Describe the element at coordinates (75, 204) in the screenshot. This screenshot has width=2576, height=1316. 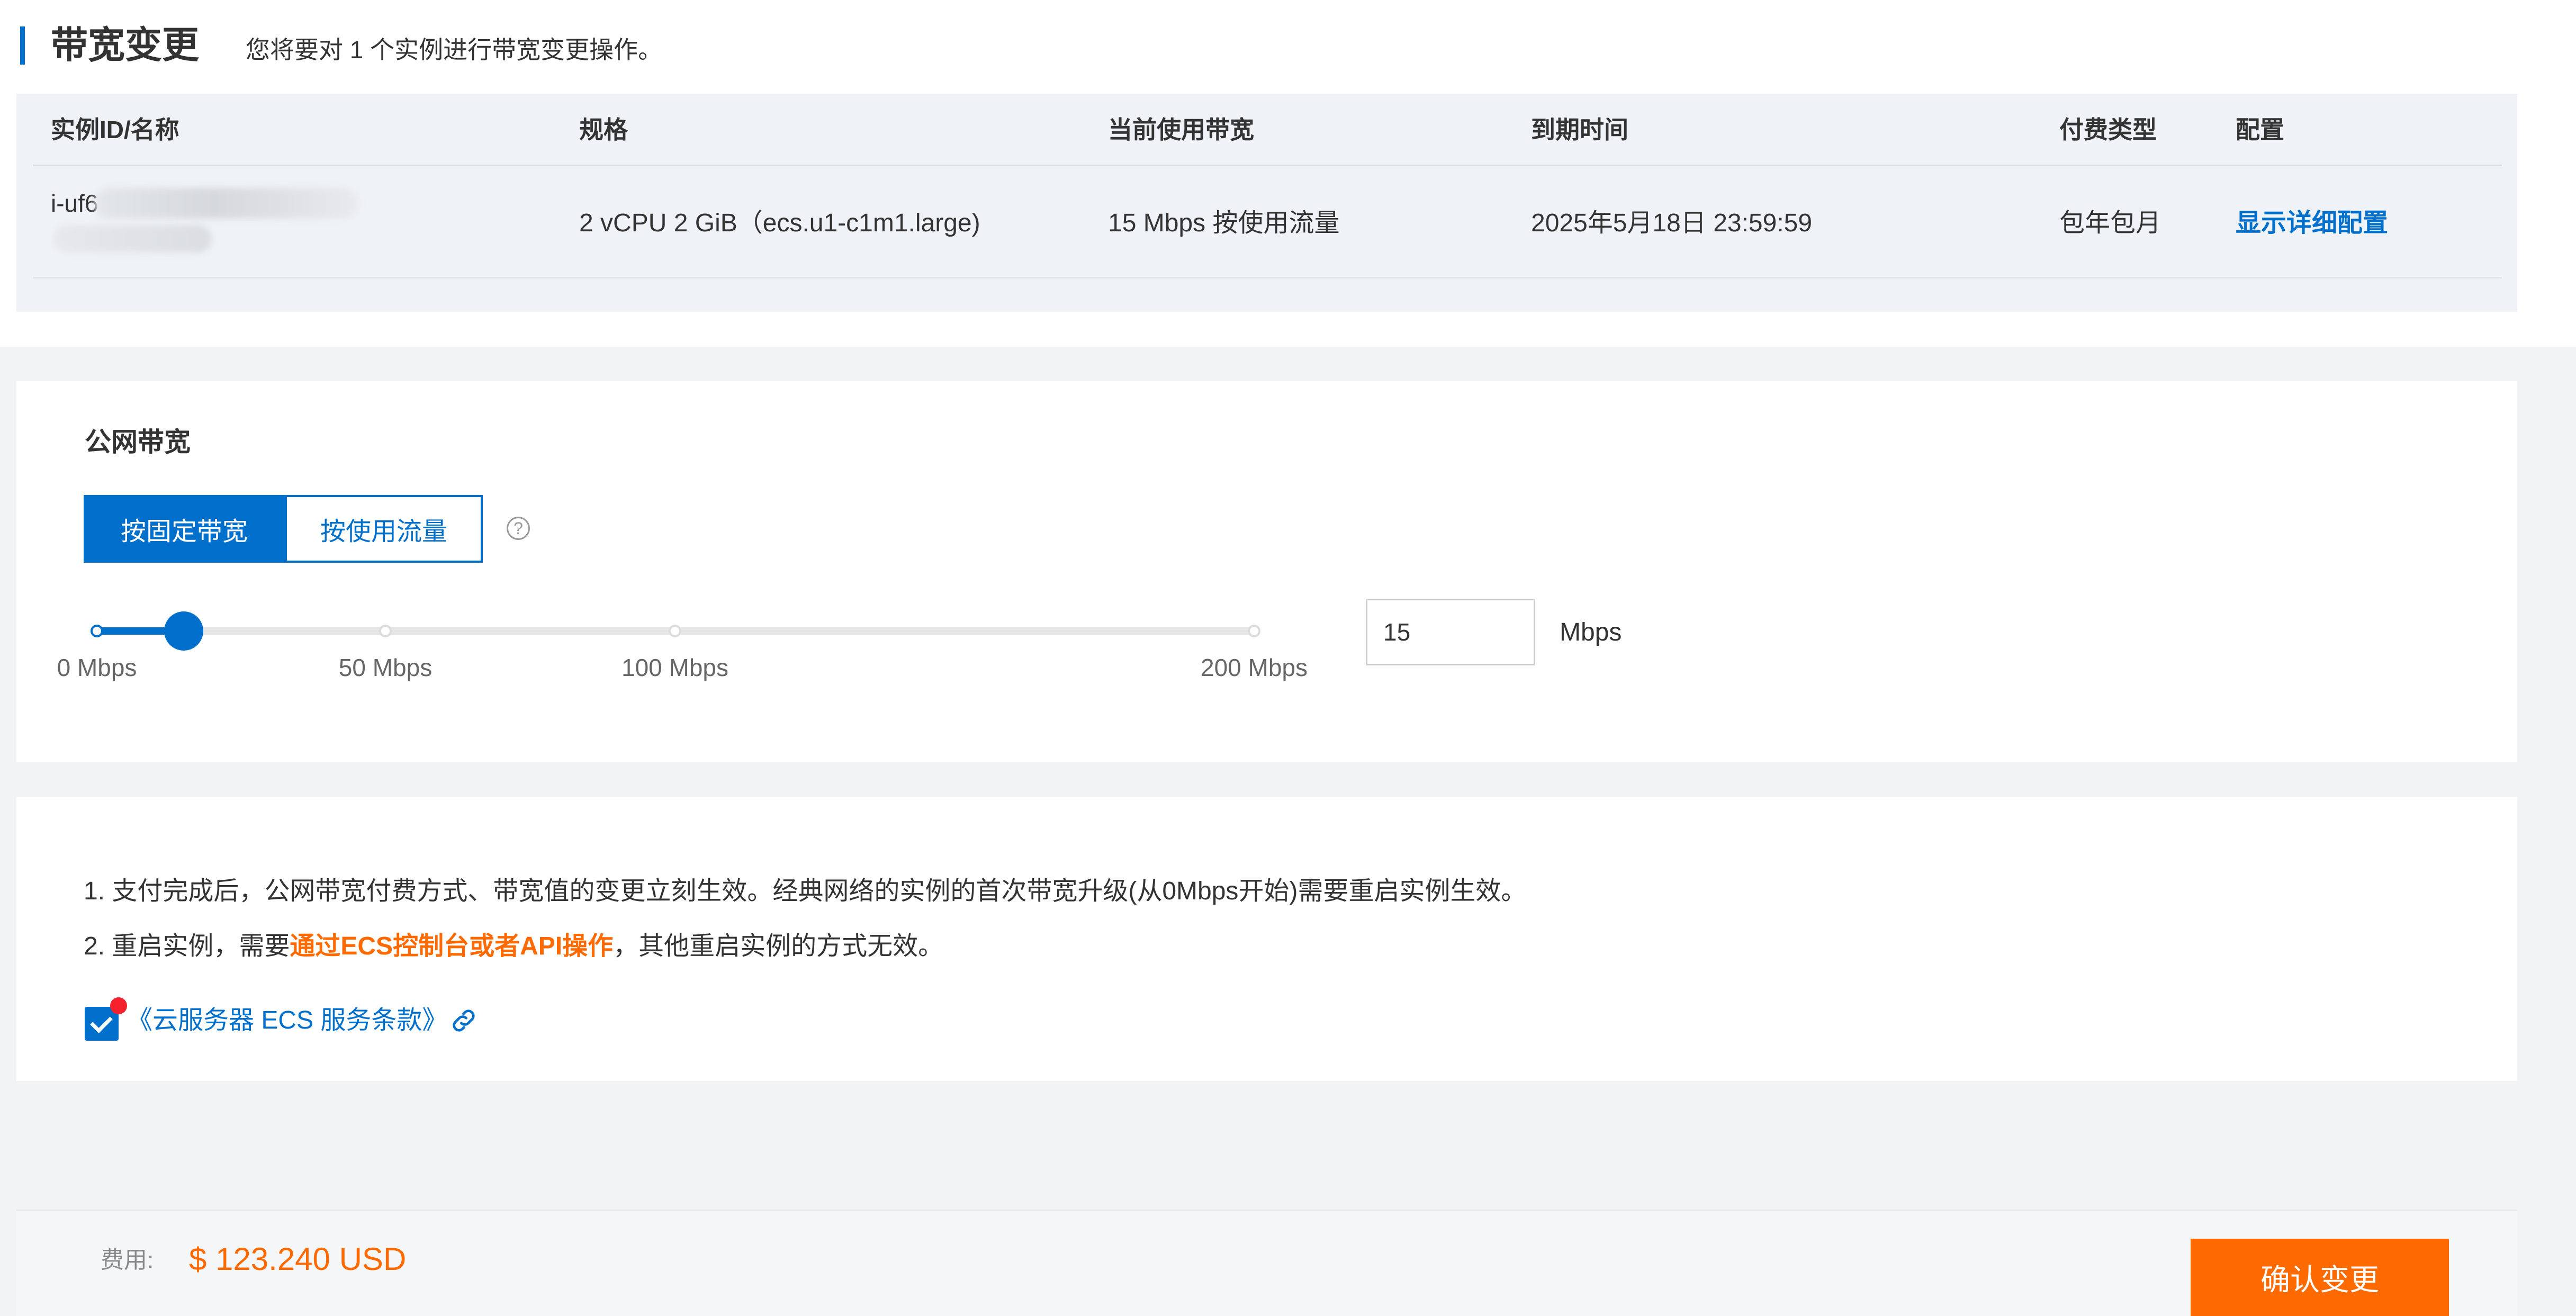
I see `instance-id: i-uf6` at that location.